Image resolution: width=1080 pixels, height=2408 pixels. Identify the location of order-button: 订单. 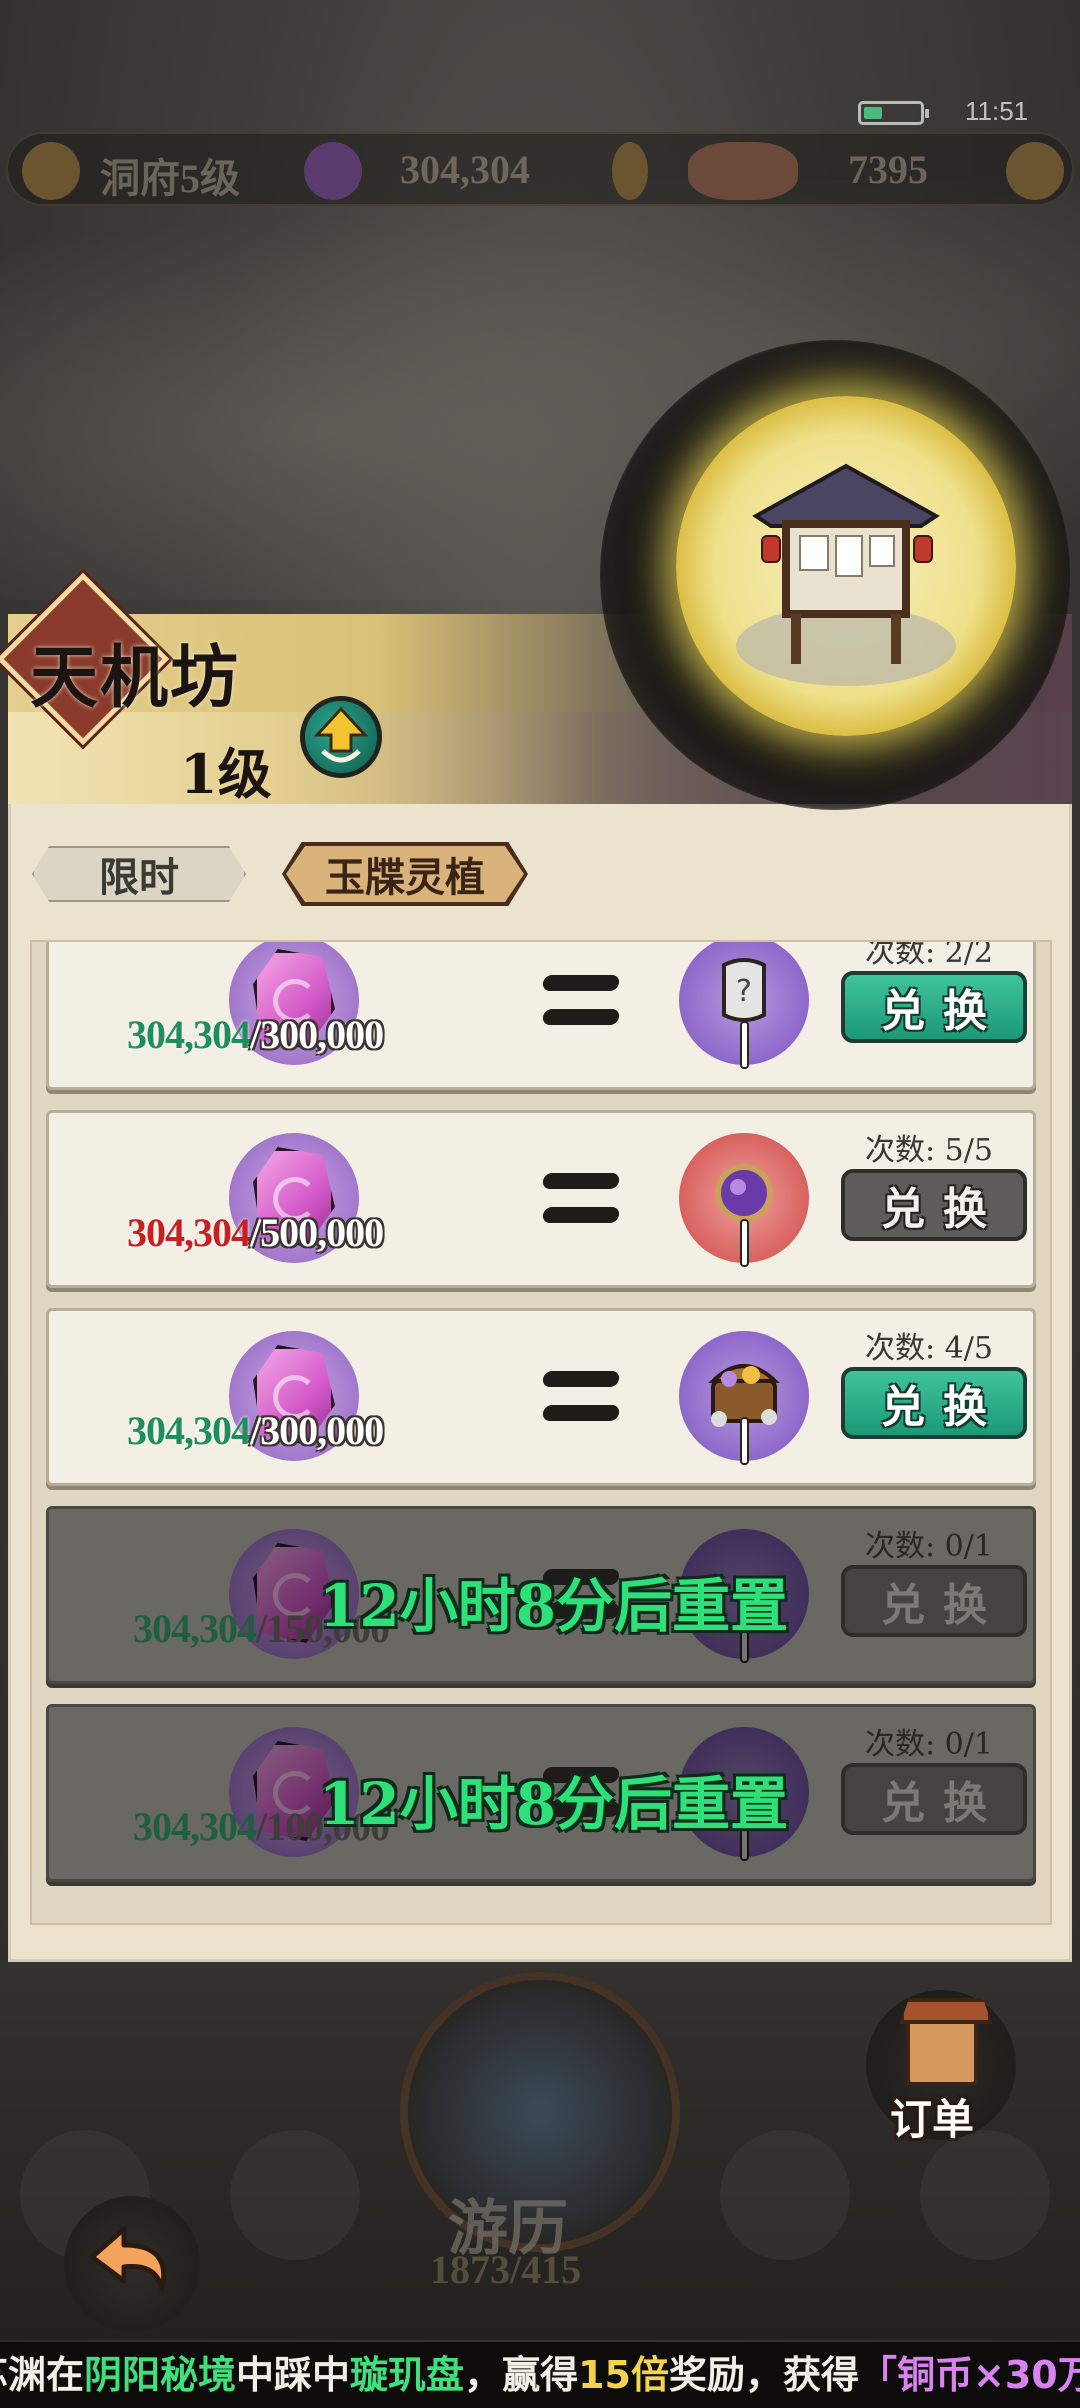
(941, 2067).